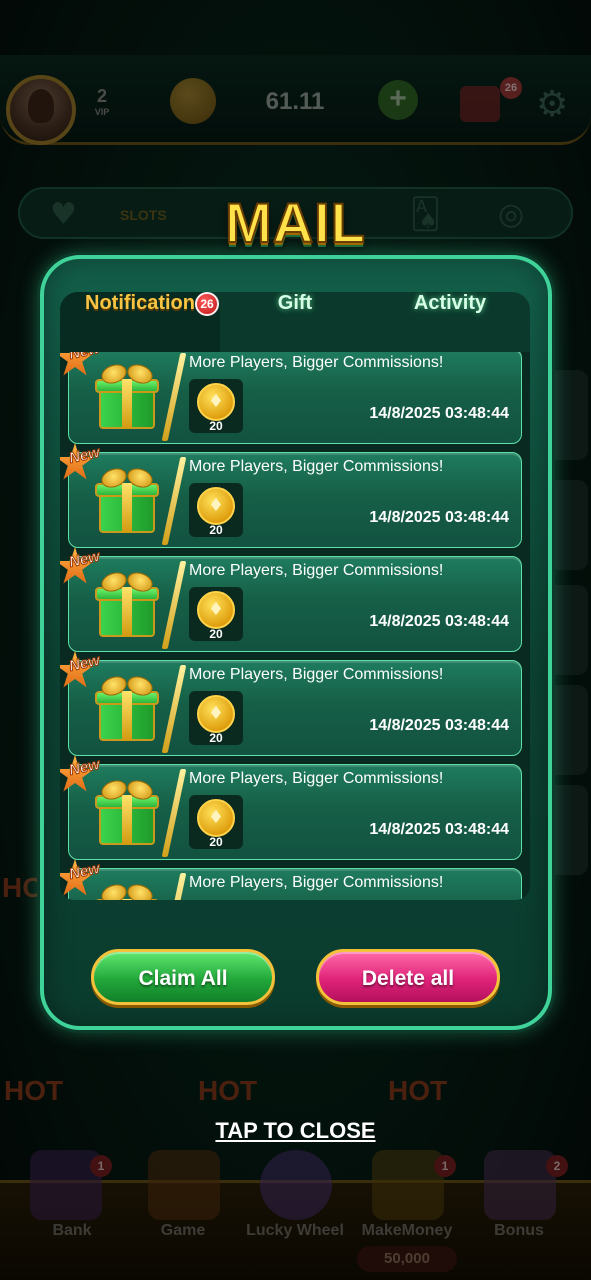  Describe the element at coordinates (408, 977) in the screenshot. I see `delete-all-button: Delete all` at that location.